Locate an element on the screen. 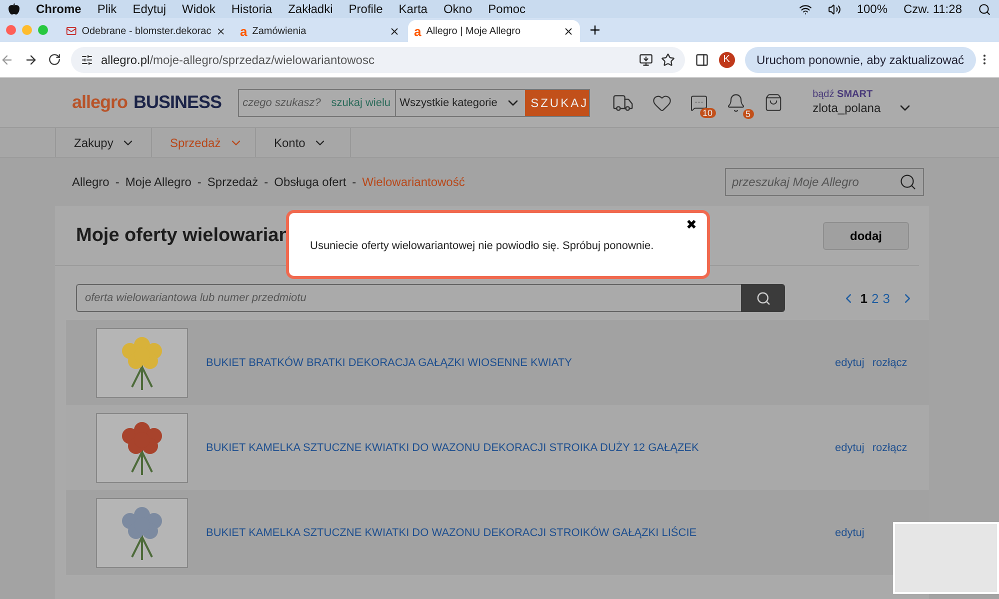 The image size is (999, 599). breadcrumb-link: Allegro is located at coordinates (91, 182).